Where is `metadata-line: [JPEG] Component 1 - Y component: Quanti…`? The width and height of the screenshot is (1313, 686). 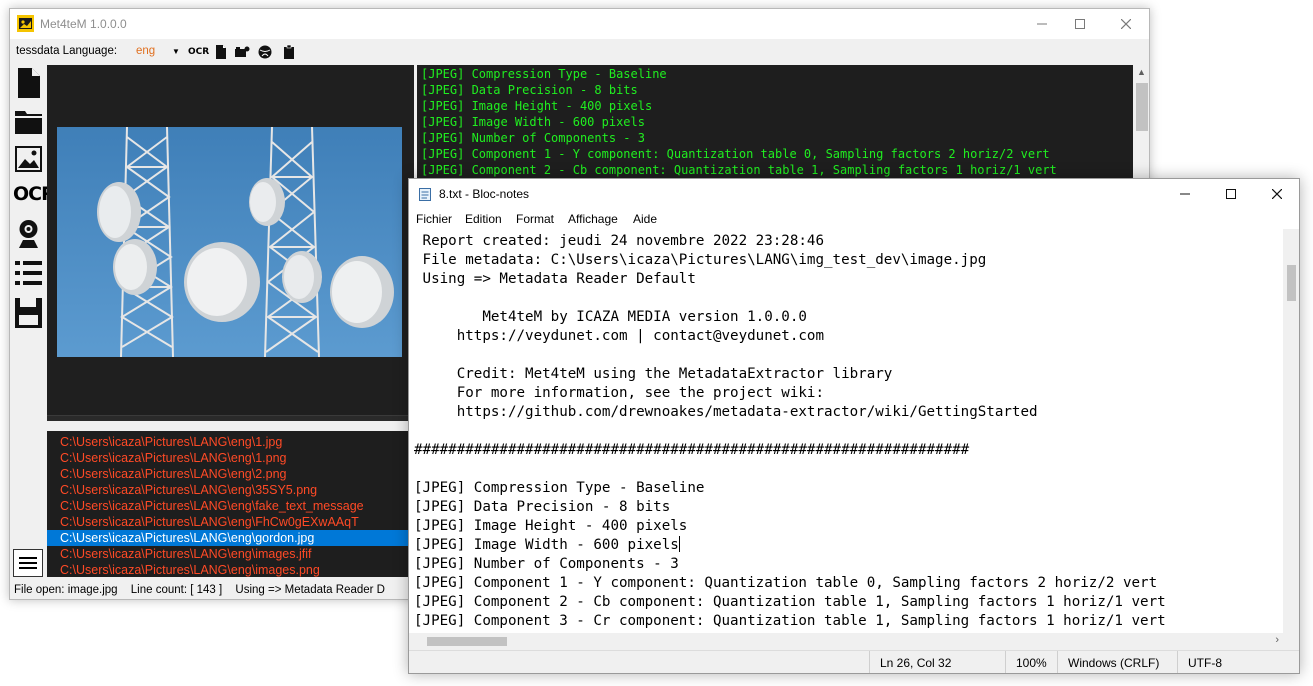 metadata-line: [JPEG] Component 1 - Y component: Quanti… is located at coordinates (735, 154).